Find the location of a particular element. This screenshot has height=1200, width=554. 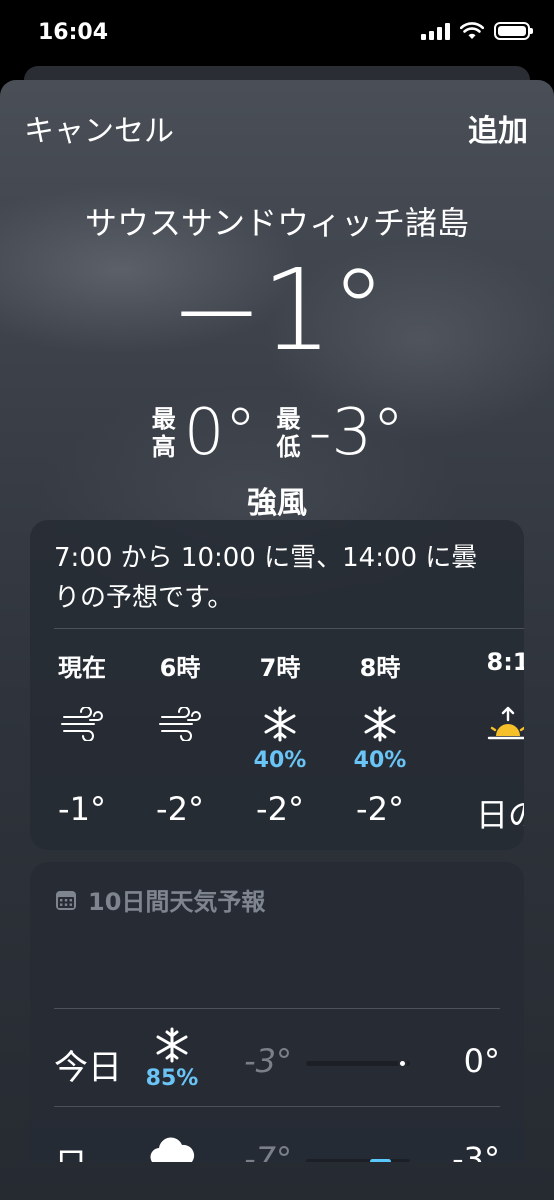

cellular-signal-icon is located at coordinates (435, 31).